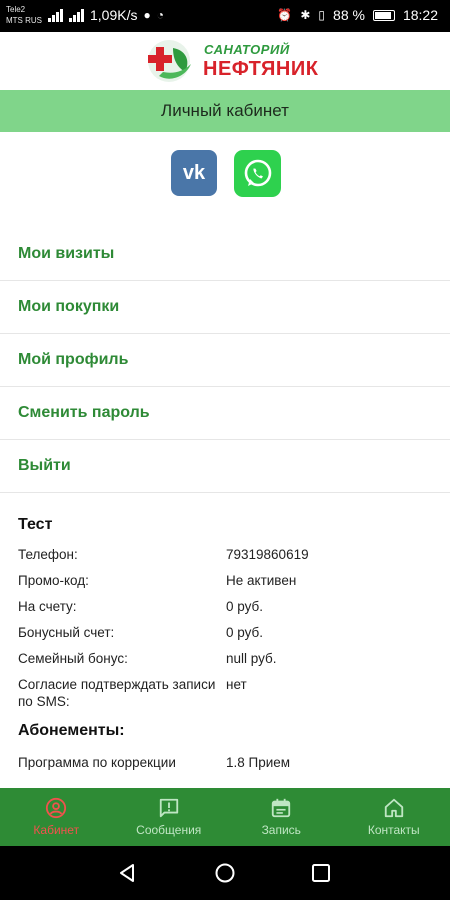 This screenshot has height=900, width=450. I want to click on row-label: Промо-код:, so click(53, 580).